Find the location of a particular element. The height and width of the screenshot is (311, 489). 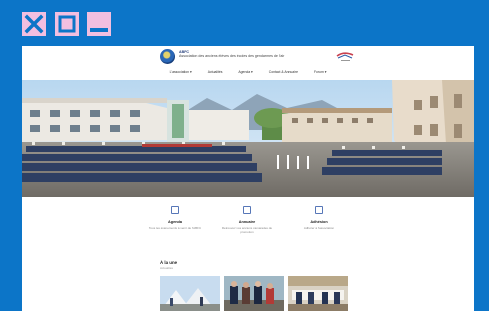

partner-logo-icon is located at coordinates (345, 57).